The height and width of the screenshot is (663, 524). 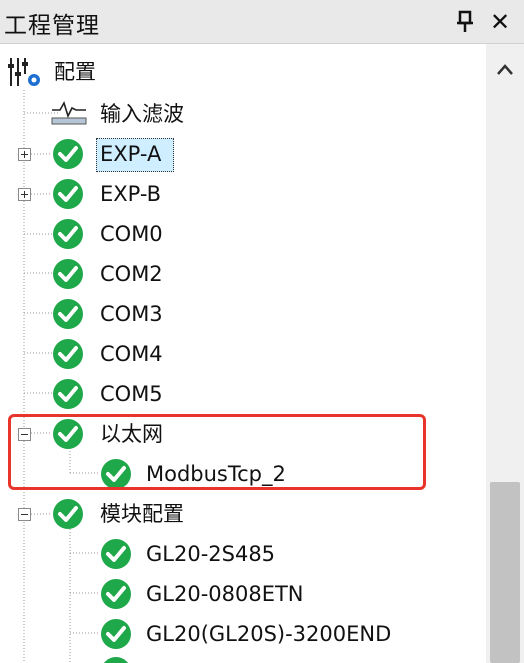 What do you see at coordinates (211, 554) in the screenshot?
I see `tree-item-label: GL20-2S485` at bounding box center [211, 554].